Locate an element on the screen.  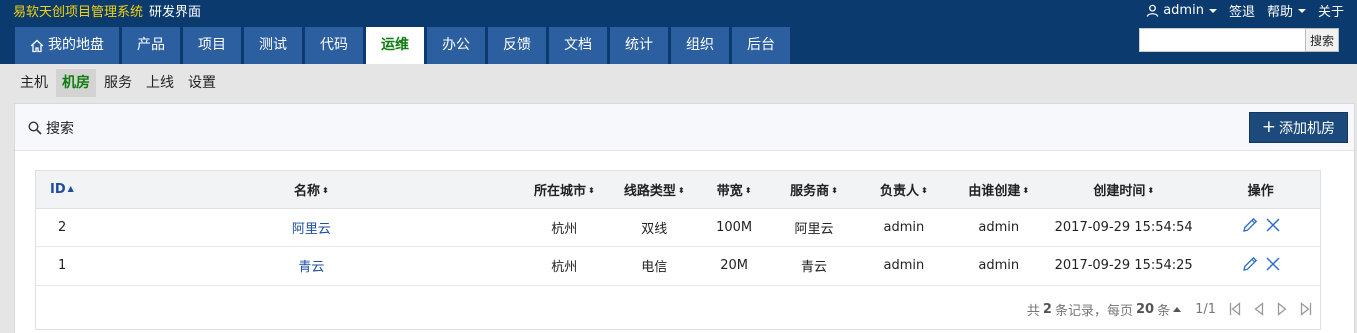
column-header-label: 名称 is located at coordinates (307, 191).